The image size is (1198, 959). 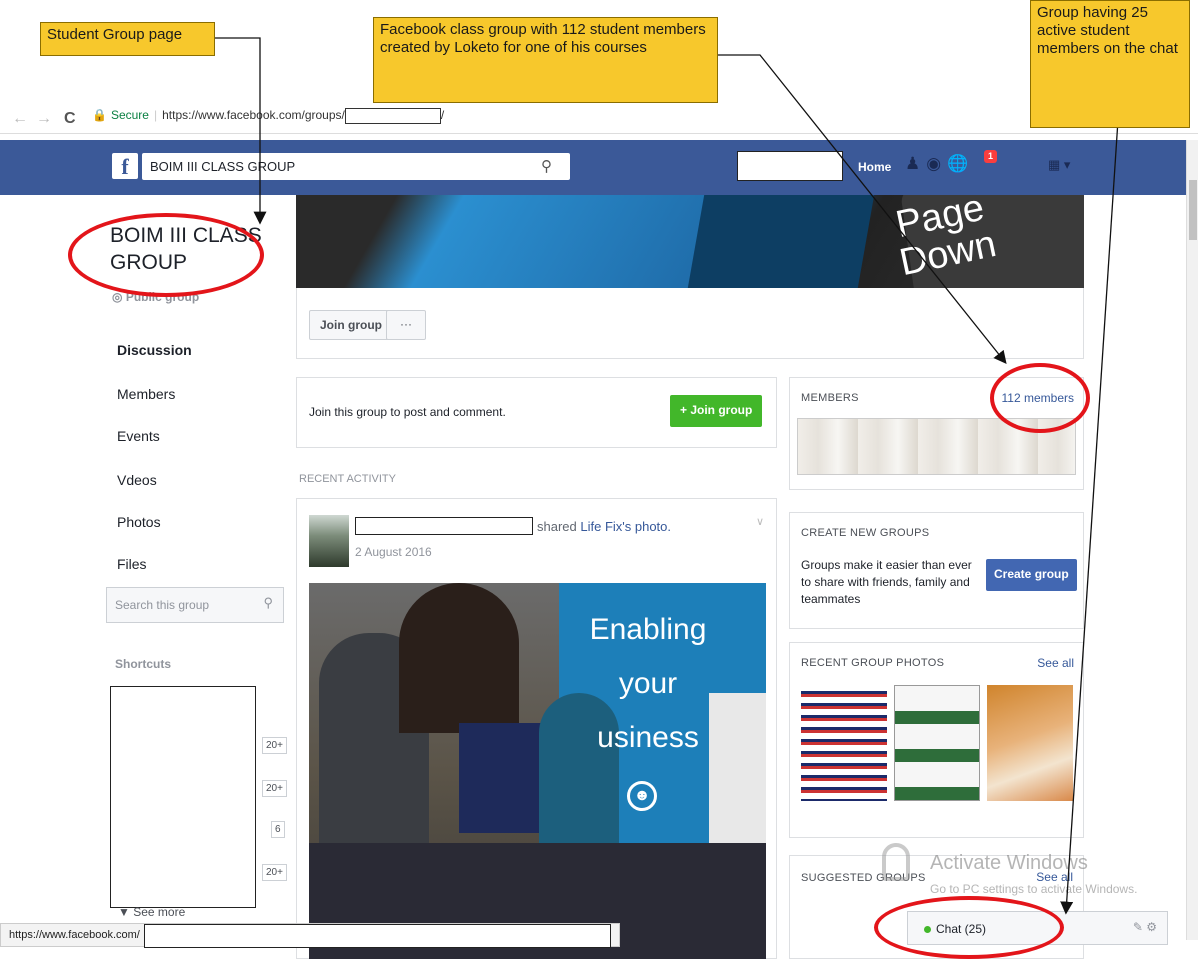 I want to click on group-action-bar: Join group ···, so click(x=690, y=323).